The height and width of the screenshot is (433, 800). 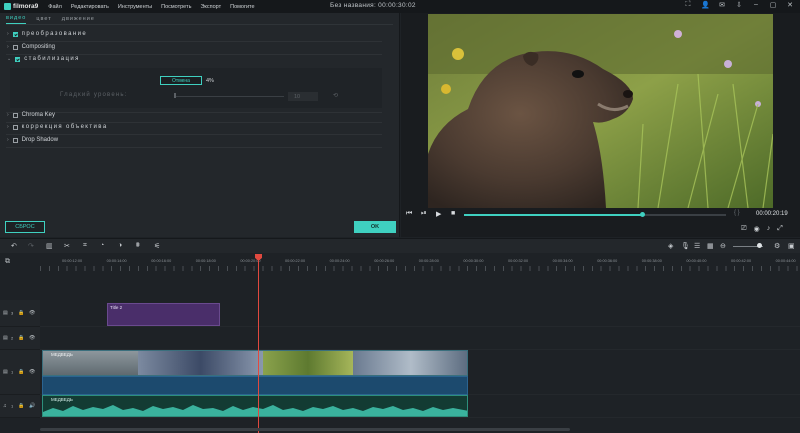 I want to click on play-icon: ▶, so click(x=438, y=214).